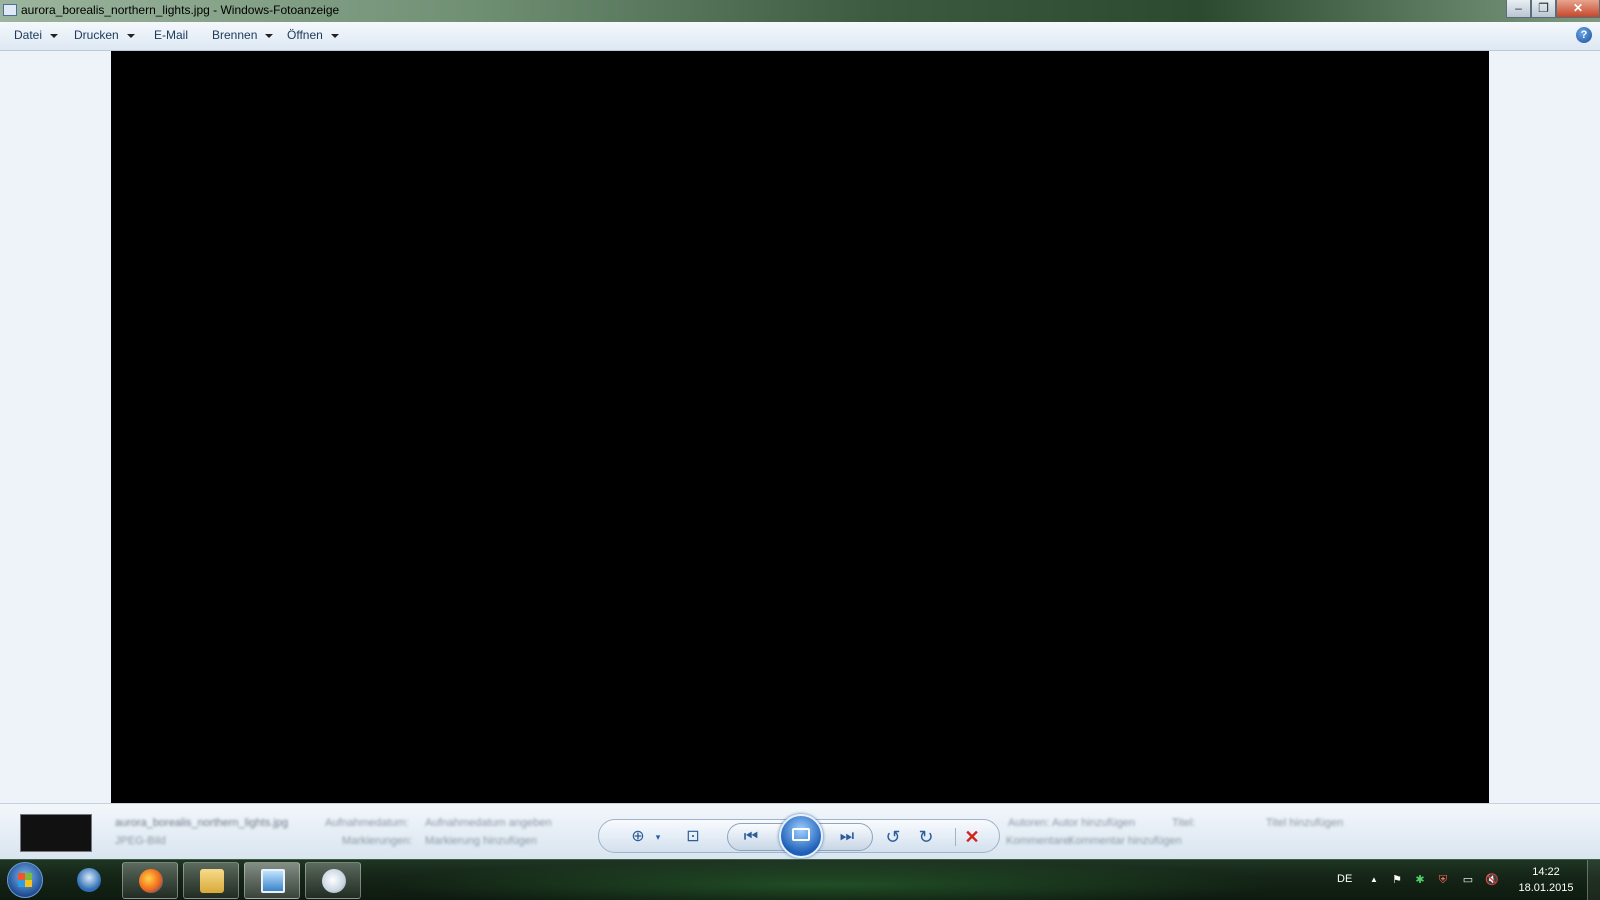  Describe the element at coordinates (140, 841) in the screenshot. I see `info-file-type: JPEG-Bild` at that location.